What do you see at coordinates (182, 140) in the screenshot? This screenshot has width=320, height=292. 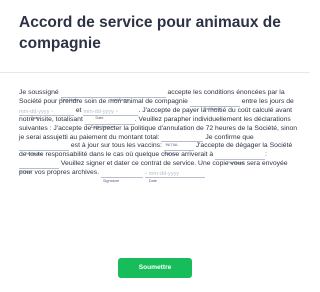 I see `initial-field-1: INITIAL` at bounding box center [182, 140].